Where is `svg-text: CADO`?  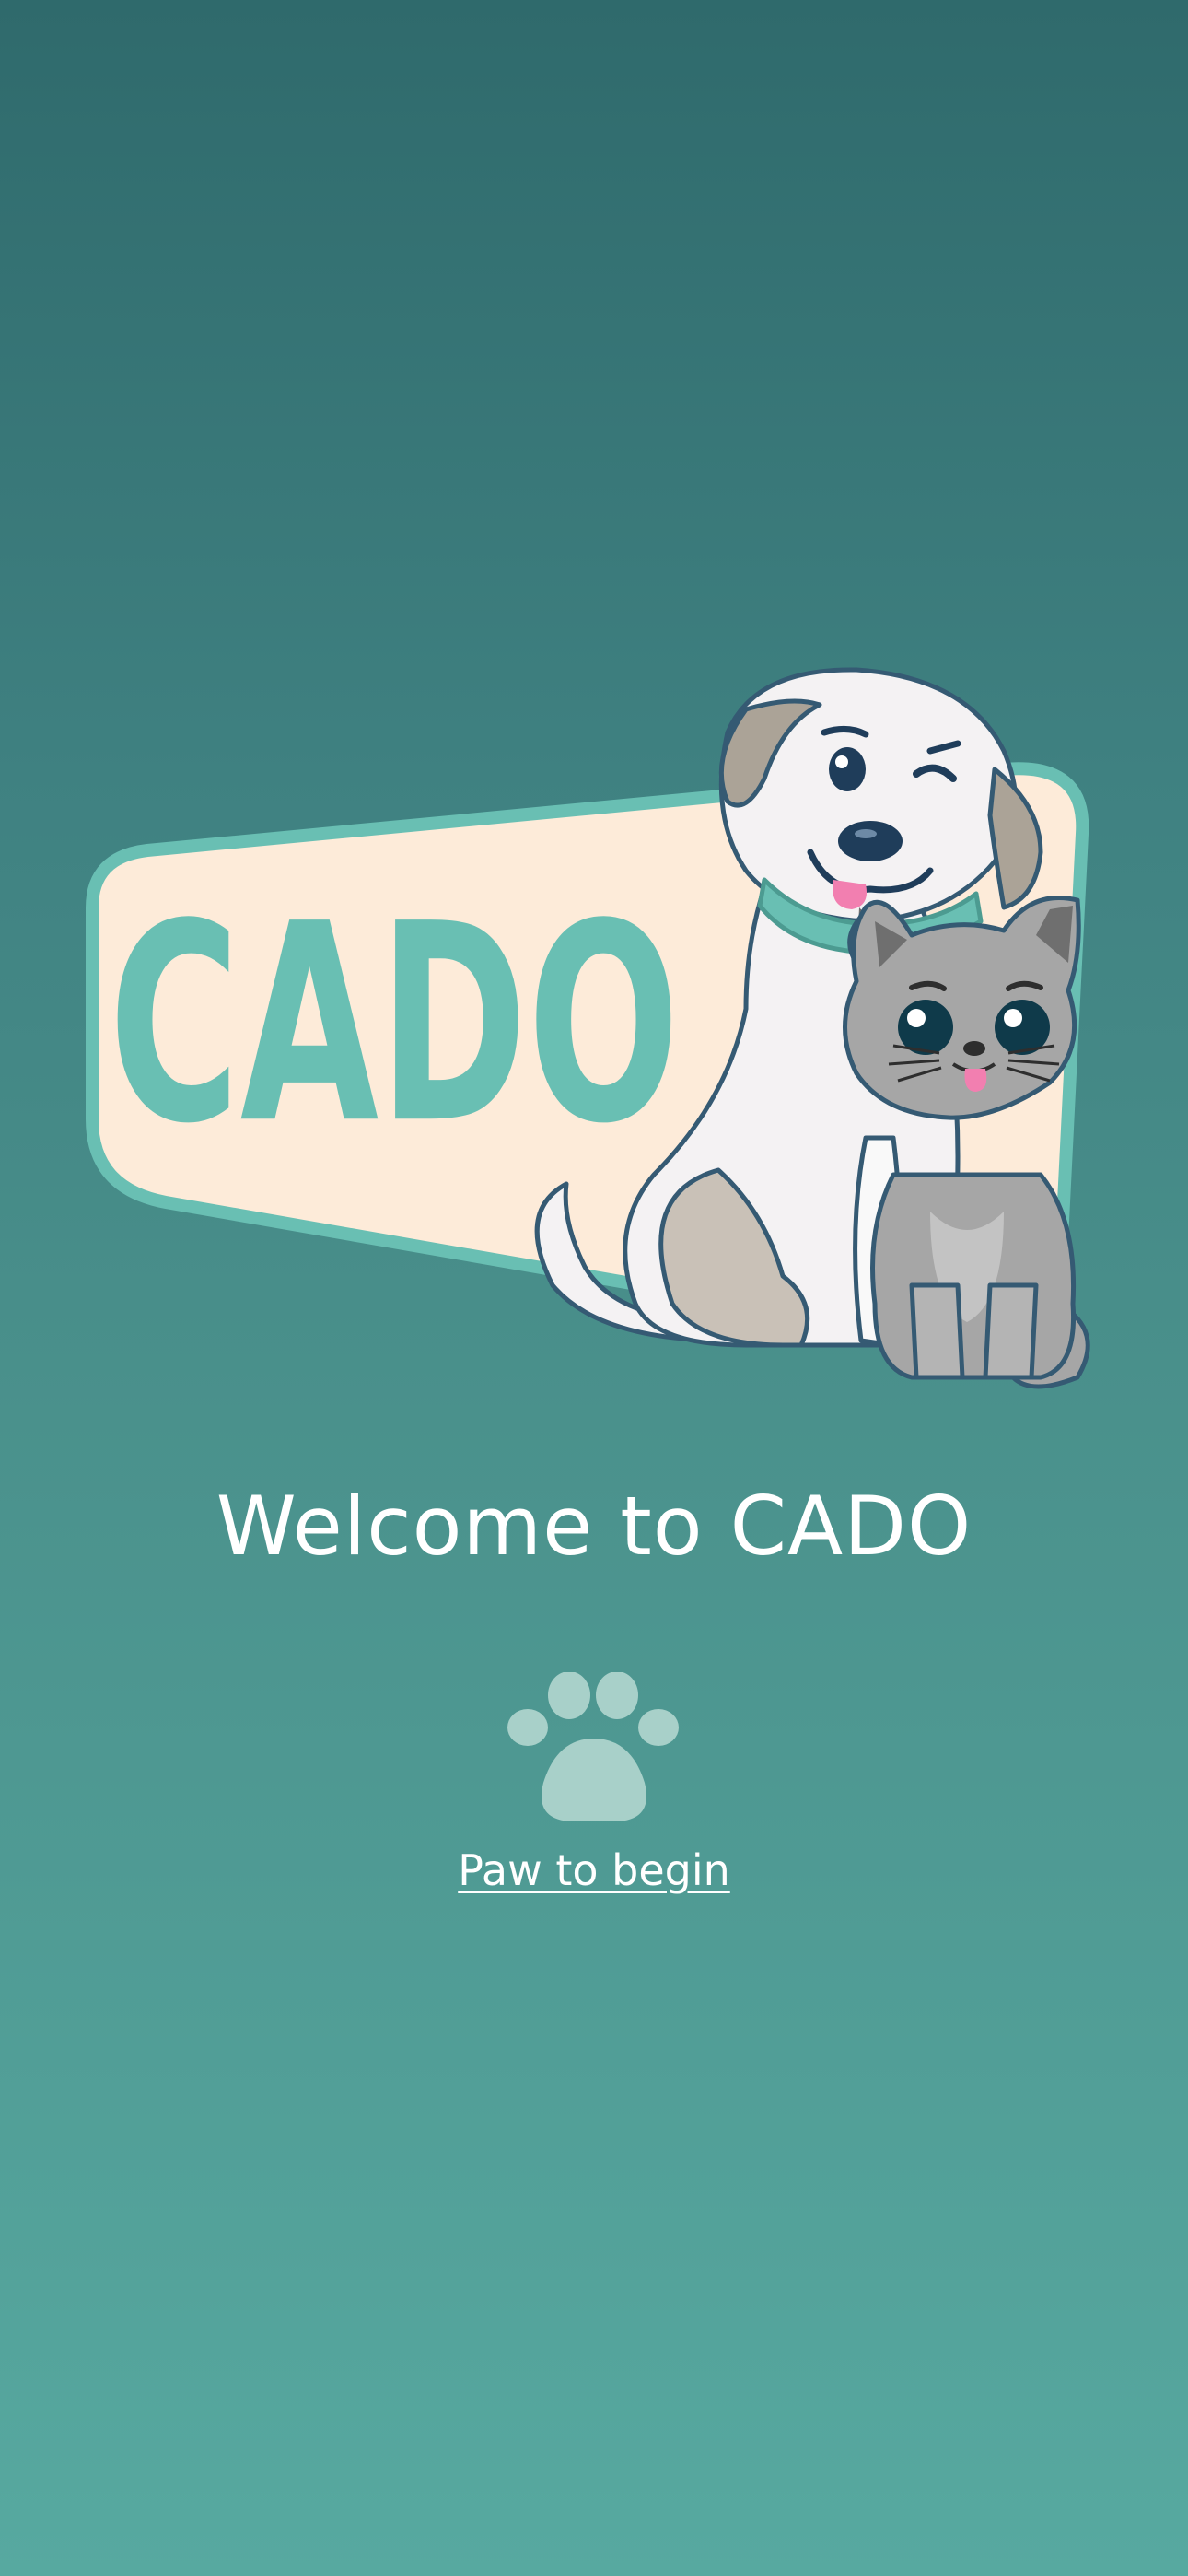 svg-text: CADO is located at coordinates (394, 1024).